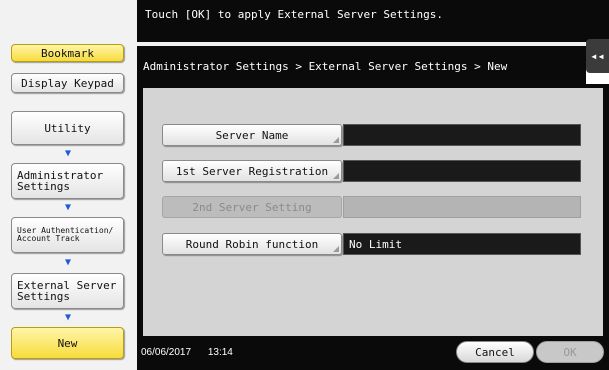 The width and height of the screenshot is (609, 370). I want to click on display-keypad-label: Display Keypad, so click(67, 83).